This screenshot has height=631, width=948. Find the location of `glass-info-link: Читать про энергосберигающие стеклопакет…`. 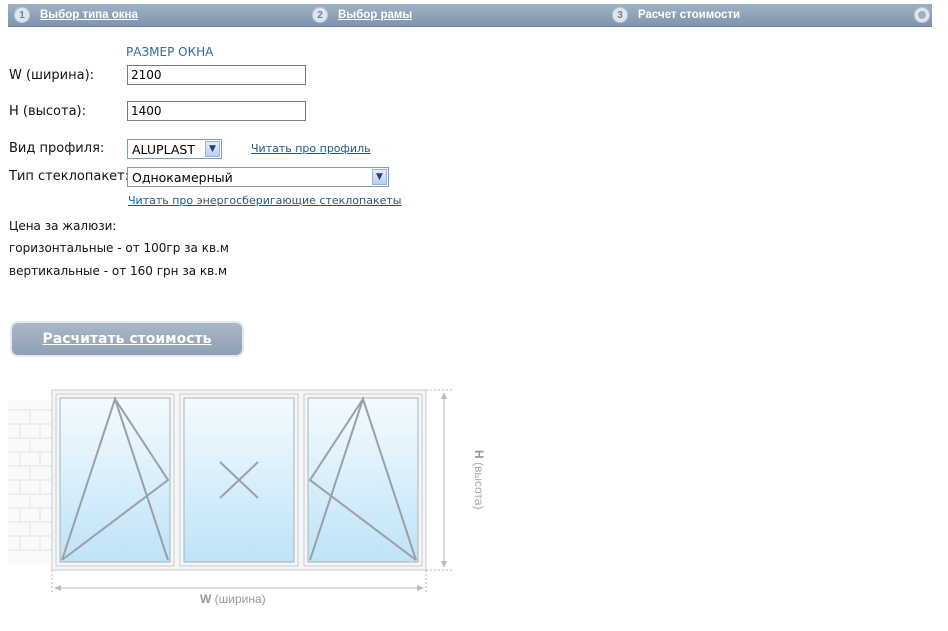

glass-info-link: Читать про энергосберигающие стеклопакет… is located at coordinates (264, 200).